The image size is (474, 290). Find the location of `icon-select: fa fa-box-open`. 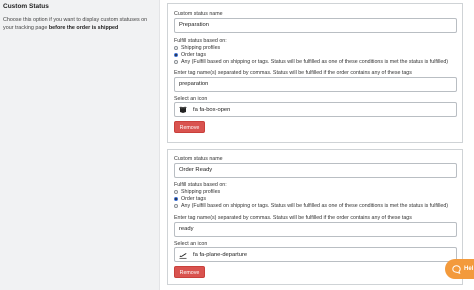

icon-select: fa fa-box-open is located at coordinates (315, 109).